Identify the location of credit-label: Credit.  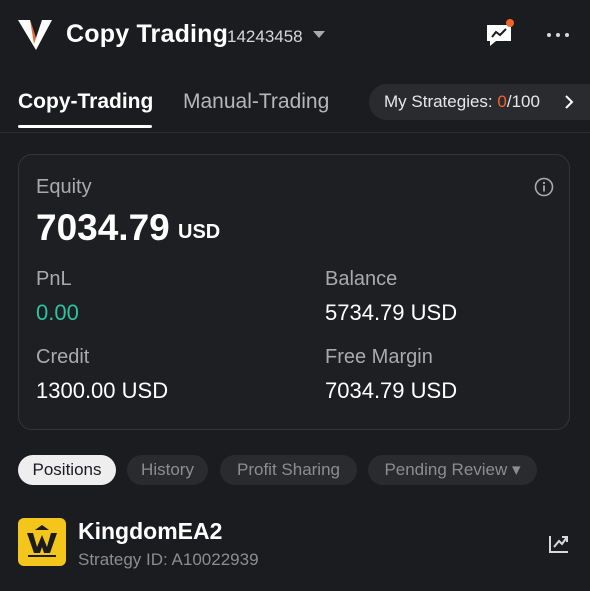
(63, 357).